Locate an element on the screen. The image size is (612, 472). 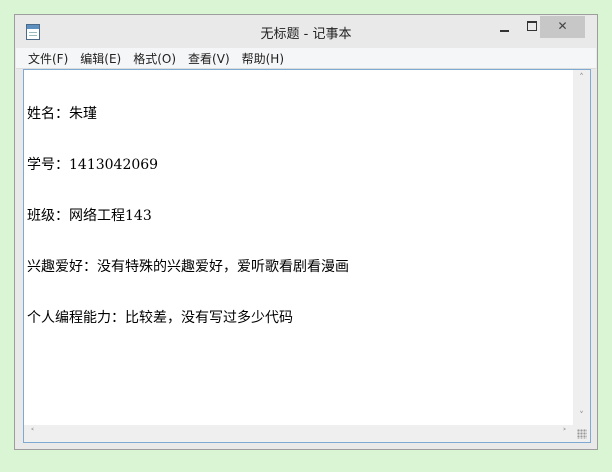
text-line-hobbies: 兴趣爱好：没有特殊的兴趣爱好，爱听歌看剧看漫画 is located at coordinates (188, 267).